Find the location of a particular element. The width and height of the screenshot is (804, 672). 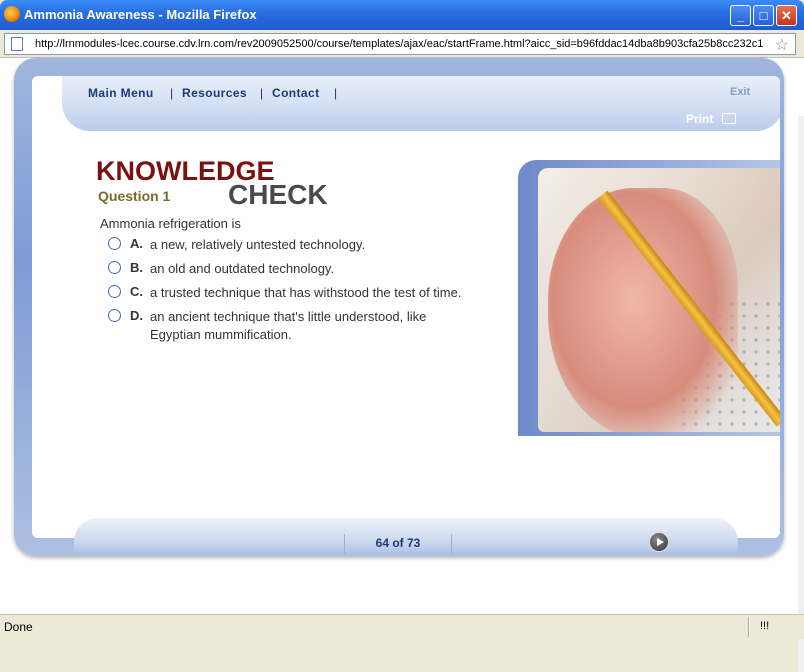

exit-link: Exit is located at coordinates (740, 92).